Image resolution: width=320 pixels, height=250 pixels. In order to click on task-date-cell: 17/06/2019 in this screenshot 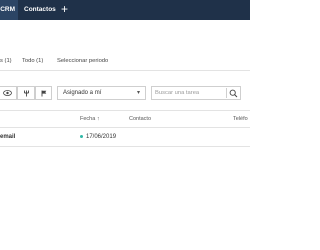, I will do `click(98, 137)`.